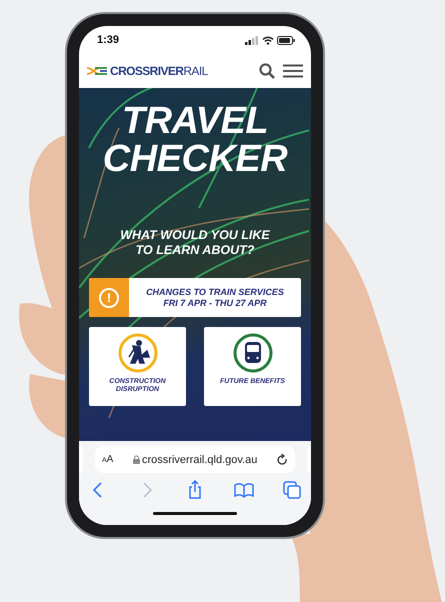 This screenshot has height=602, width=445. I want to click on text-size-button: AA, so click(108, 459).